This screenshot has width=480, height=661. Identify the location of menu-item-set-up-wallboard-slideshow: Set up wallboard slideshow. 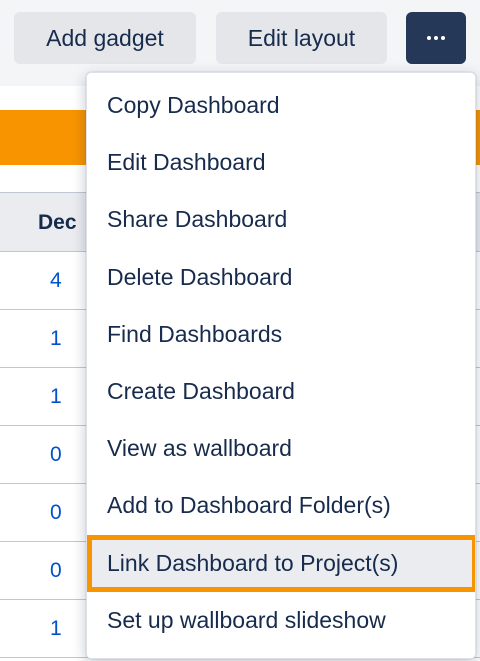
(281, 620).